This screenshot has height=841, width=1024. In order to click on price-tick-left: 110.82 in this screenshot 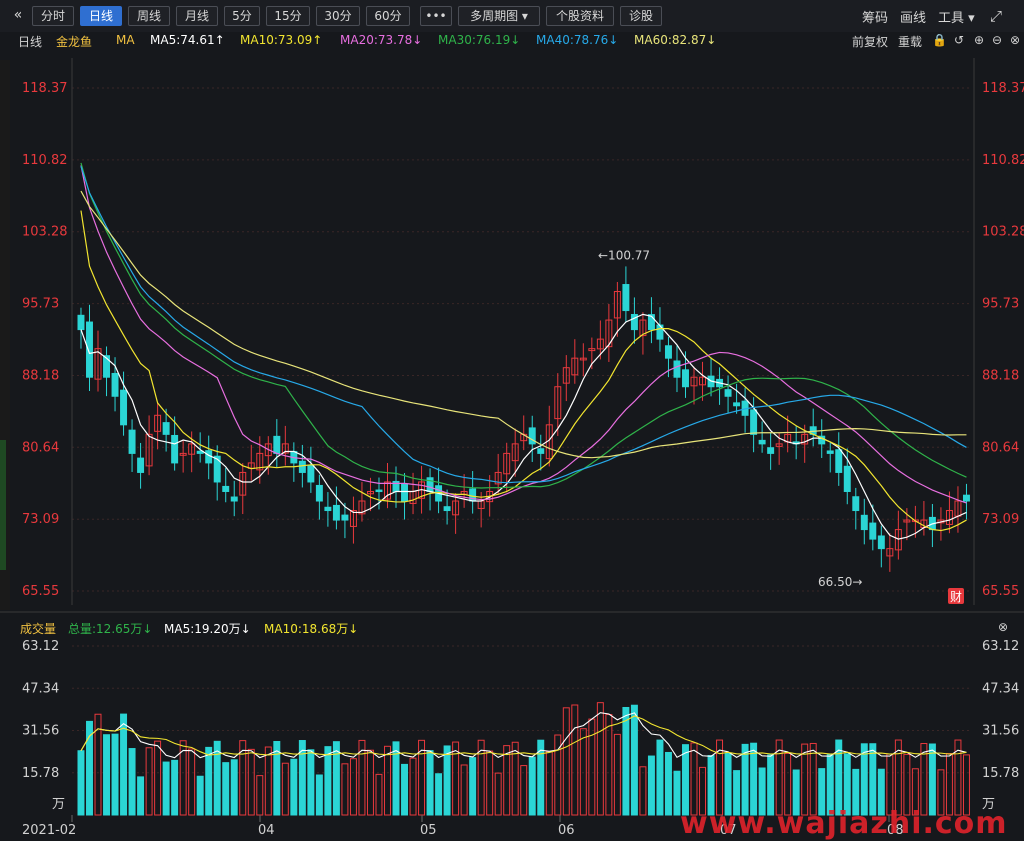, I will do `click(45, 160)`.